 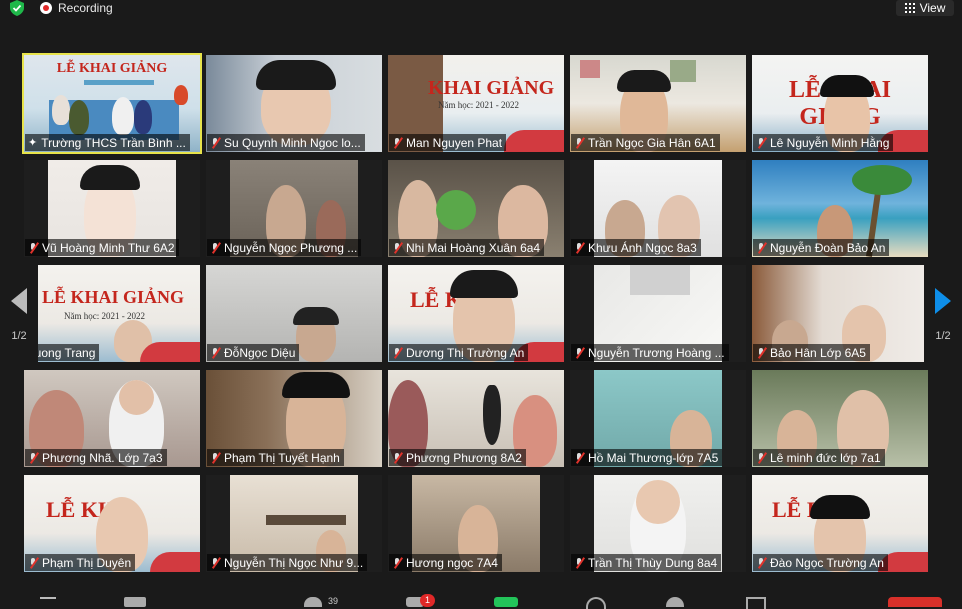 I want to click on recording-indicator: Recording, so click(x=76, y=7).